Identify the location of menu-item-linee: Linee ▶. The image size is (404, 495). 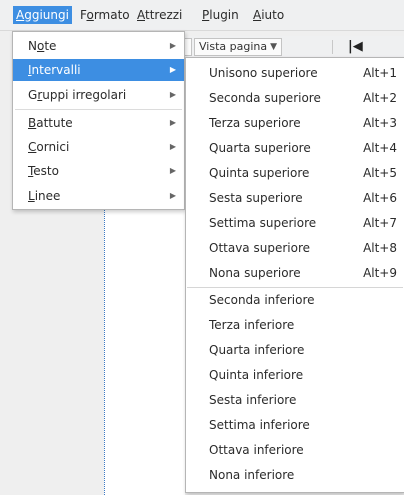
(98, 196).